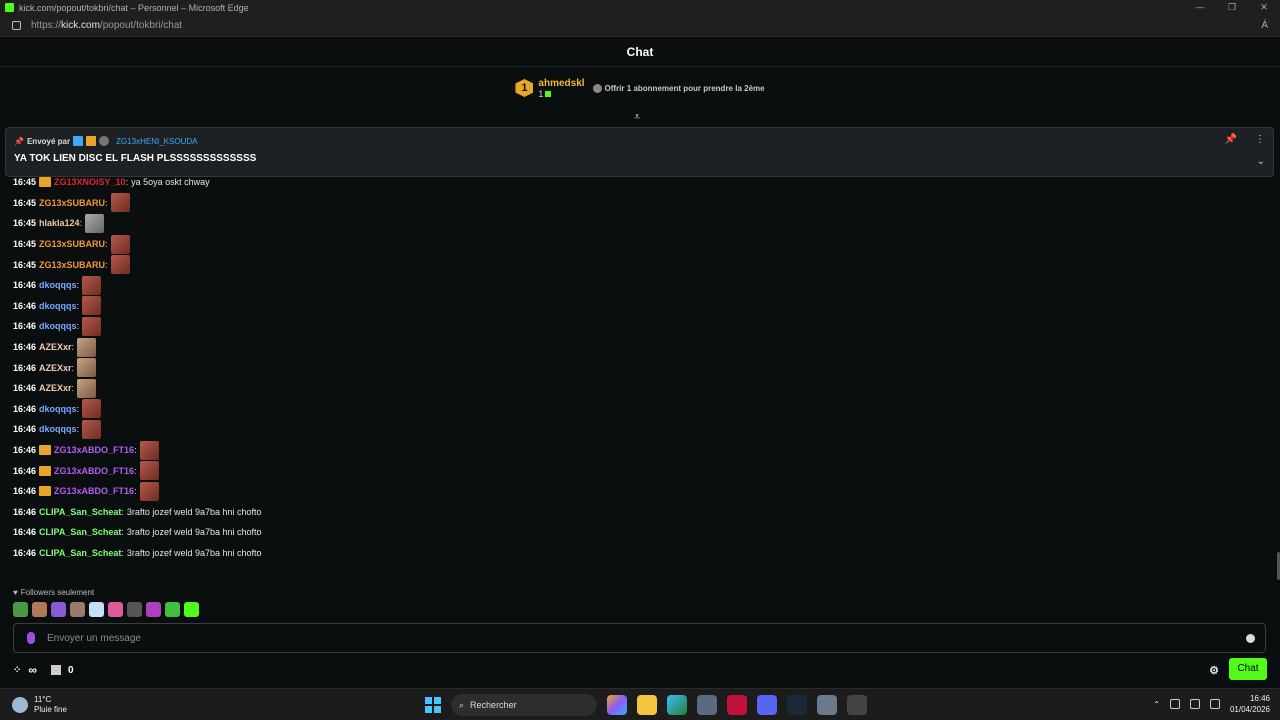 The width and height of the screenshot is (1280, 720). Describe the element at coordinates (1260, 139) in the screenshot. I see `more-options-icon: ⋮` at that location.